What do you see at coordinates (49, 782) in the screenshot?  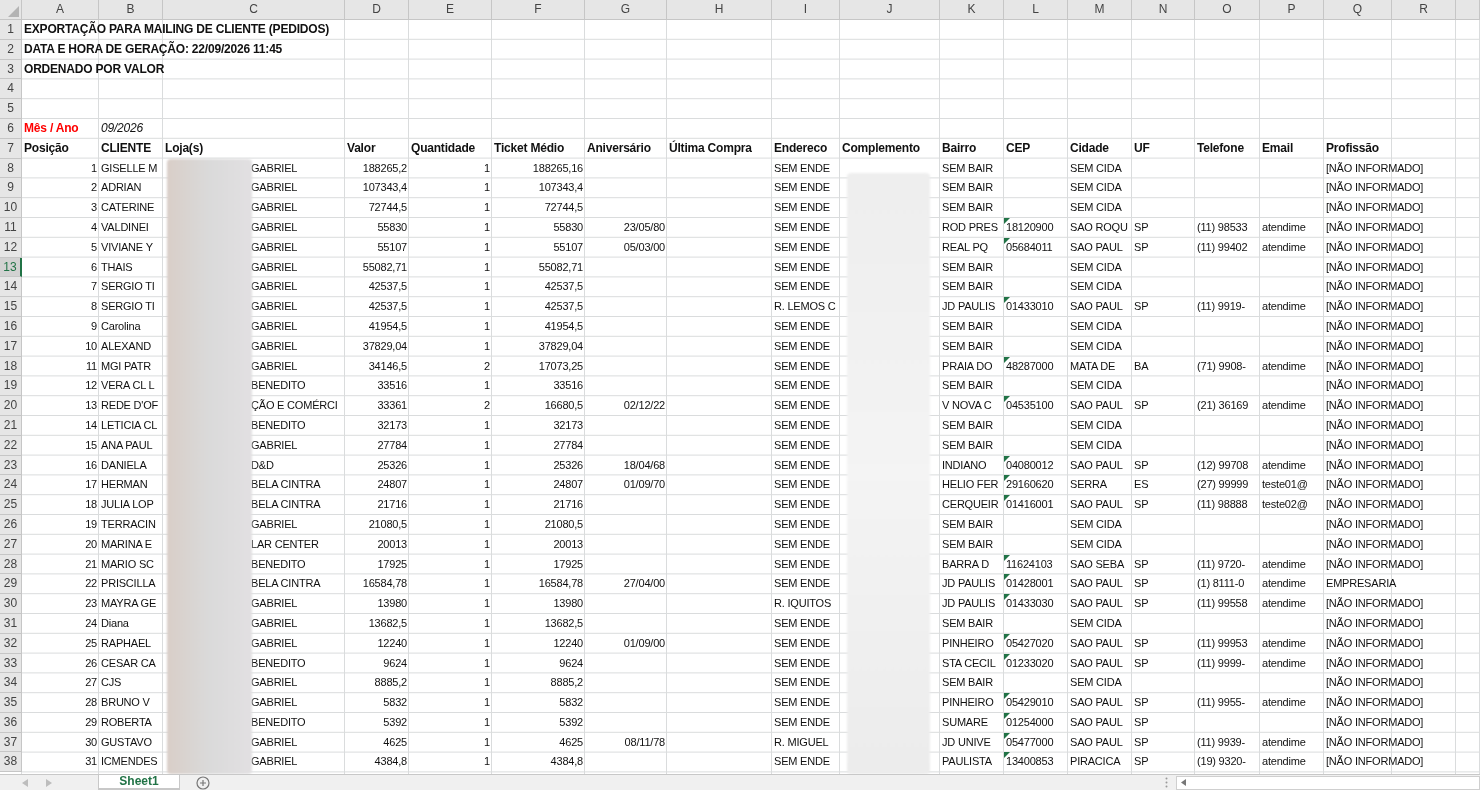 I see `scroll-right-icon` at bounding box center [49, 782].